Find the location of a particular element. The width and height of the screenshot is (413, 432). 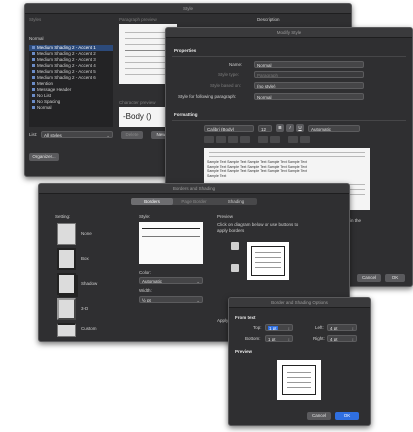

left-label: Left: is located at coordinates (319, 327).